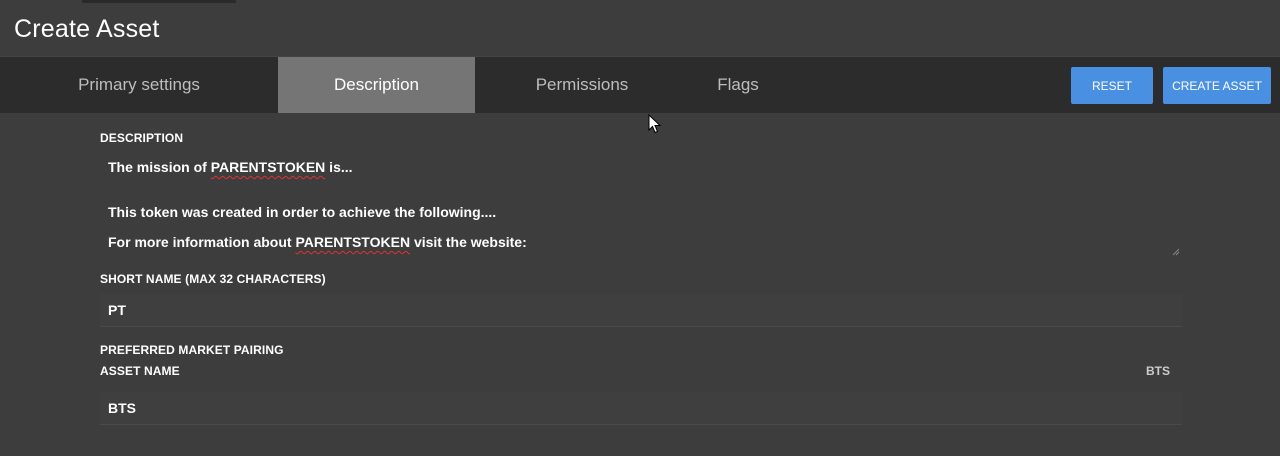 The height and width of the screenshot is (456, 1280). What do you see at coordinates (139, 85) in the screenshot?
I see `tab-primary-settings: Primary settings` at bounding box center [139, 85].